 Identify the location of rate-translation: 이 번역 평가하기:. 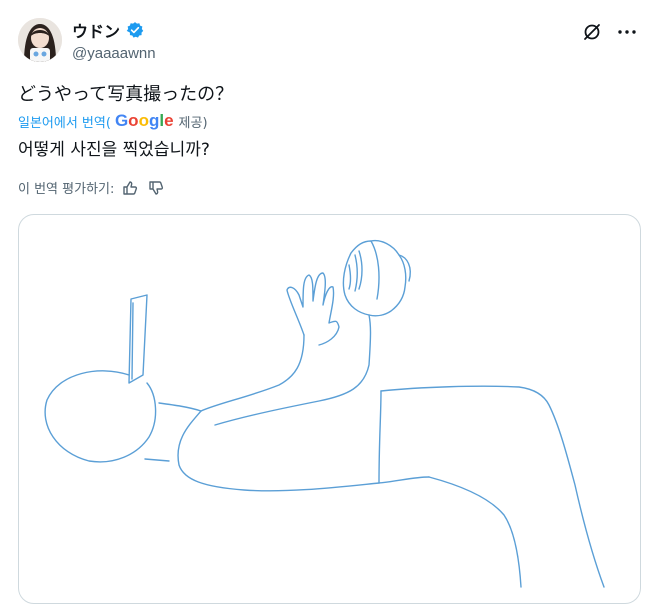
(92, 187).